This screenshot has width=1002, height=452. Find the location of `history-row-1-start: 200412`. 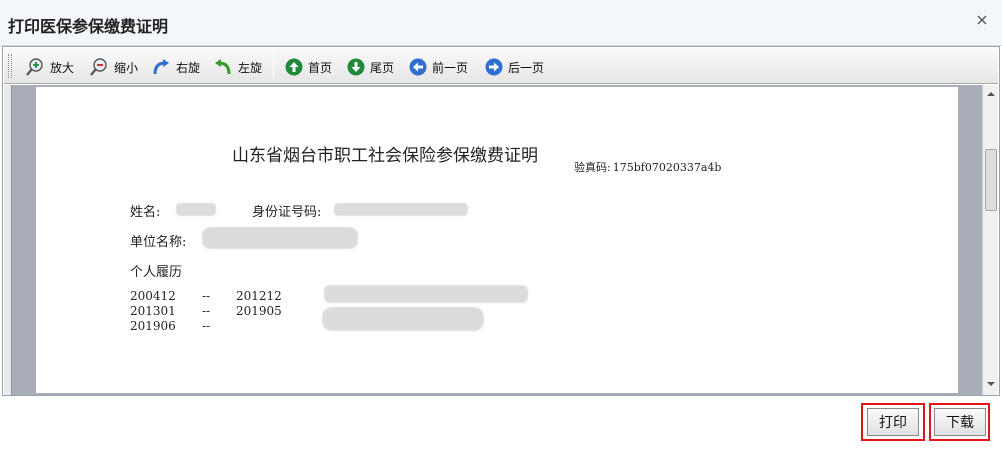

history-row-1-start: 200412 is located at coordinates (153, 296).